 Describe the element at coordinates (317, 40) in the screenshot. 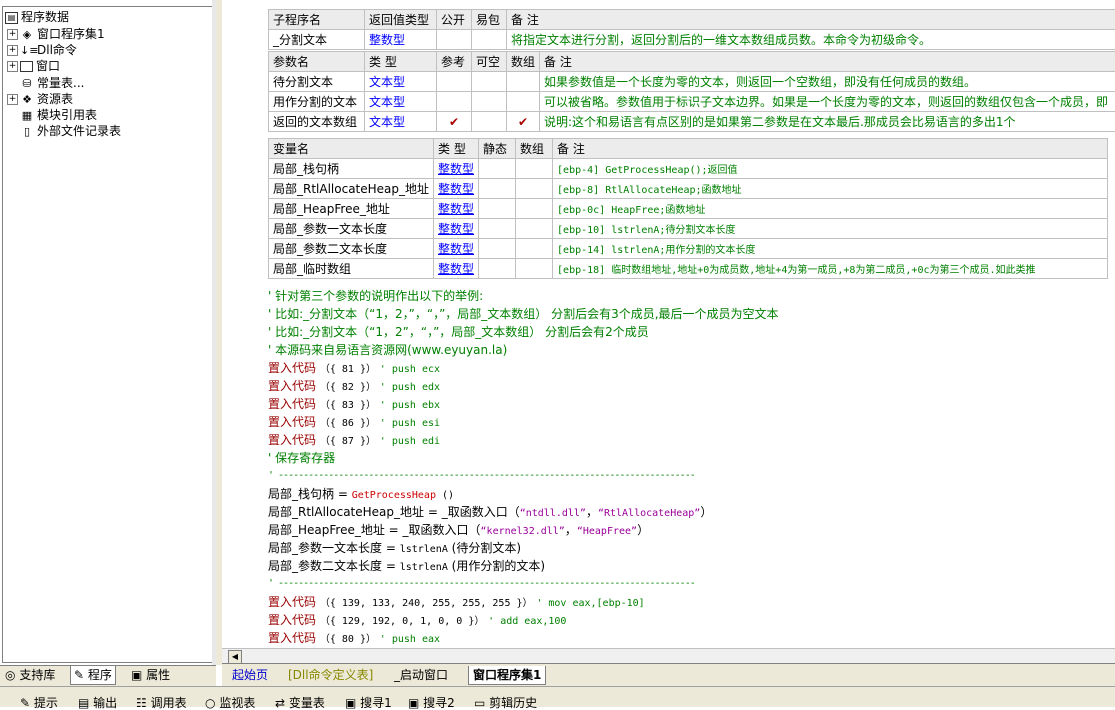

I see `sub-name-cell: _分割文本` at that location.